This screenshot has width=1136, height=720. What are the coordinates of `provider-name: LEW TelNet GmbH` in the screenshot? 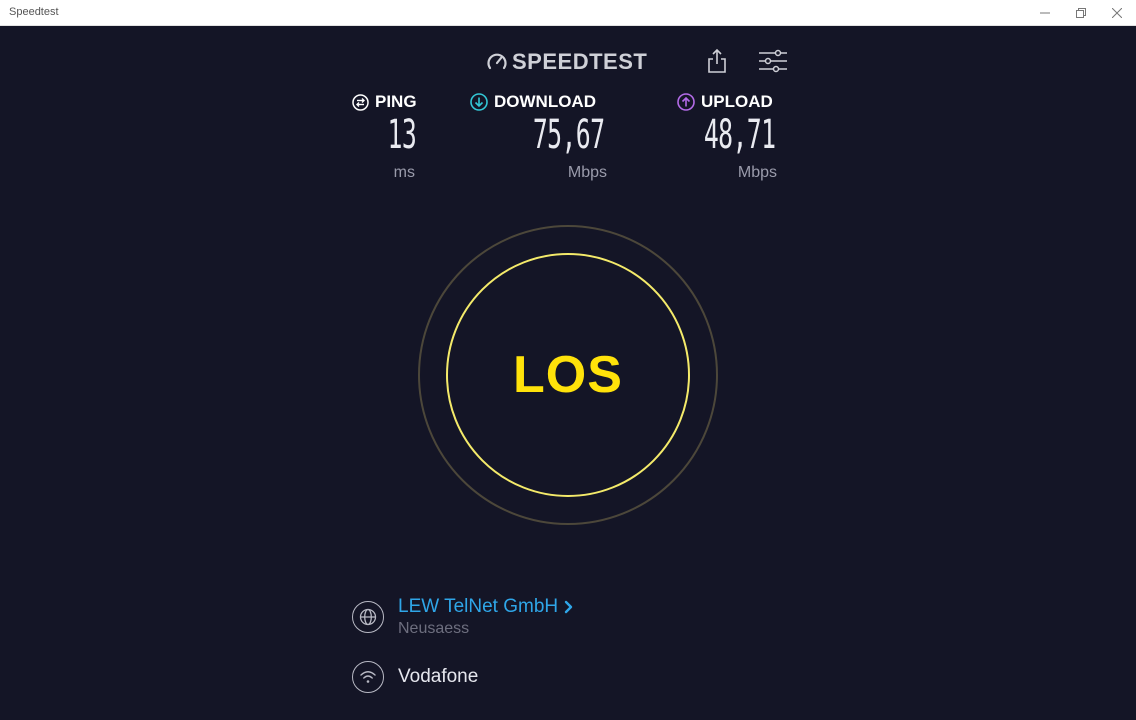 It's located at (478, 607).